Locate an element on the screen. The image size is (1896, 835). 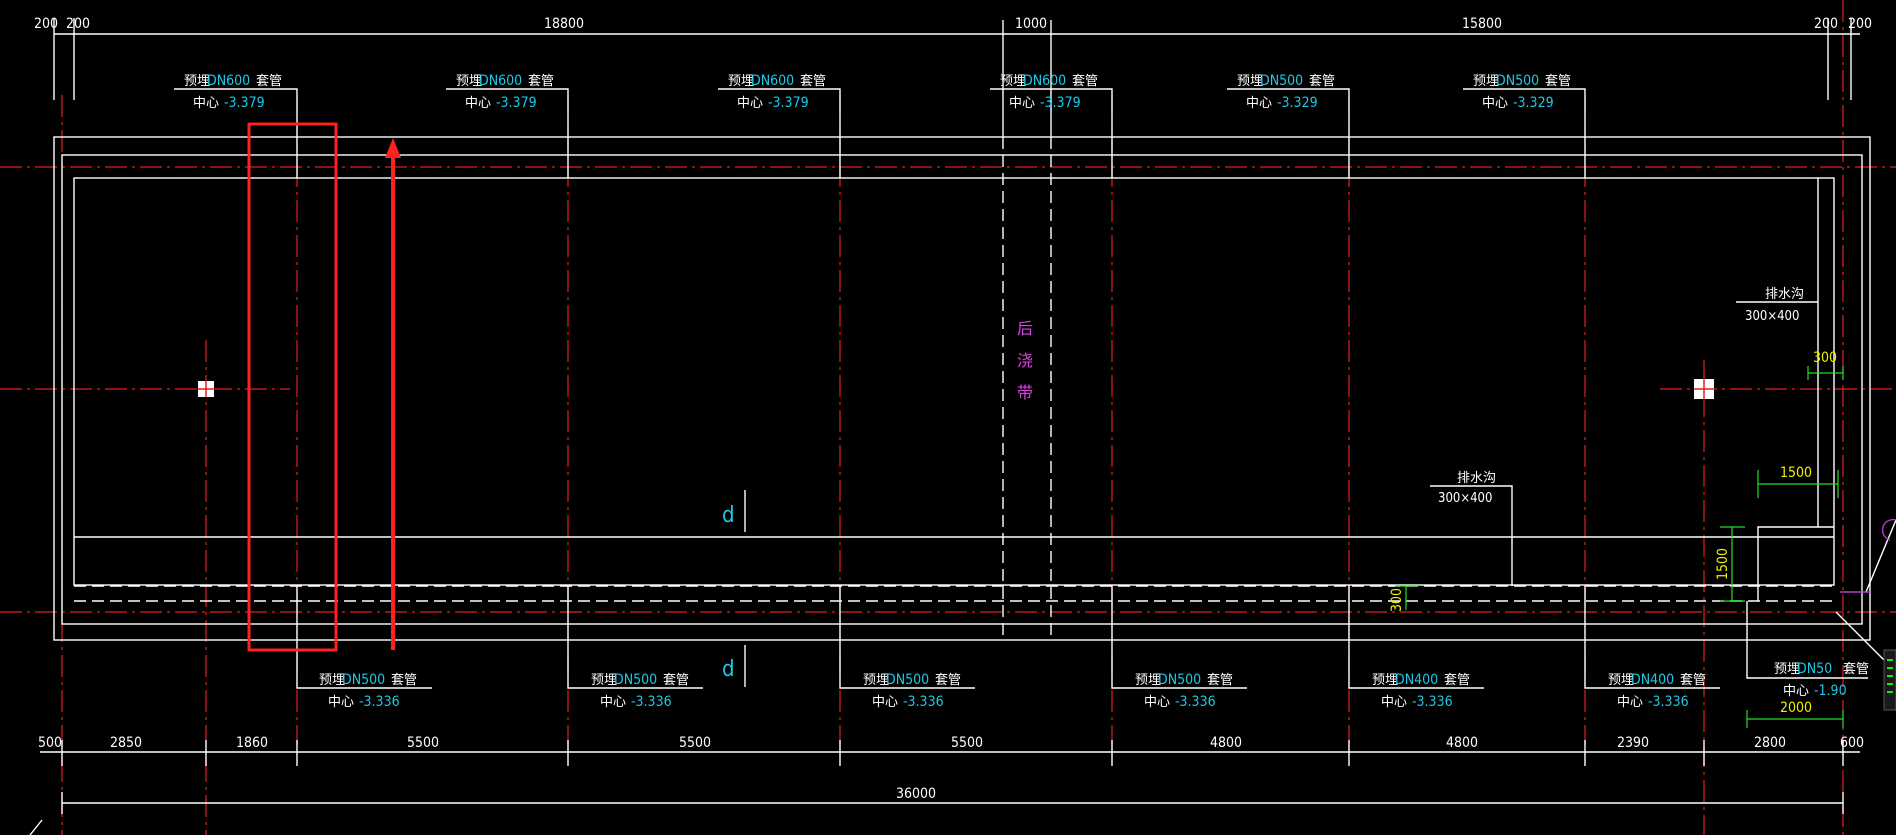
bottom-dim-9: 2390 is located at coordinates (1633, 743).